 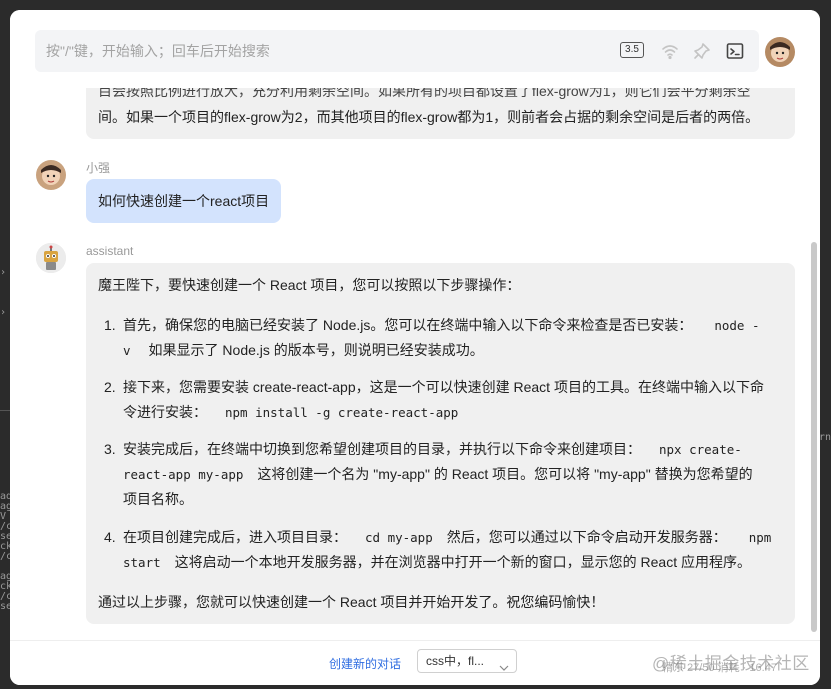 What do you see at coordinates (632, 50) in the screenshot?
I see `model-version-badge: 3.5` at bounding box center [632, 50].